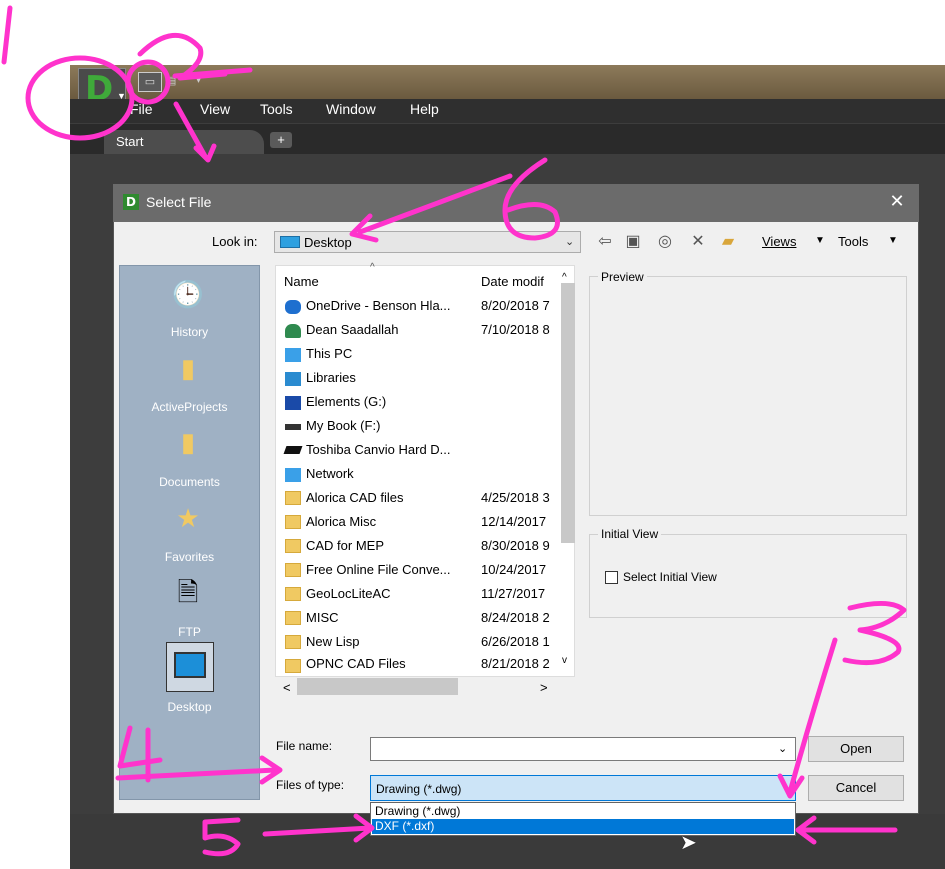 Image resolution: width=945 pixels, height=869 pixels. Describe the element at coordinates (515, 663) in the screenshot. I see `list-item-date: 8/21/2018 2` at that location.